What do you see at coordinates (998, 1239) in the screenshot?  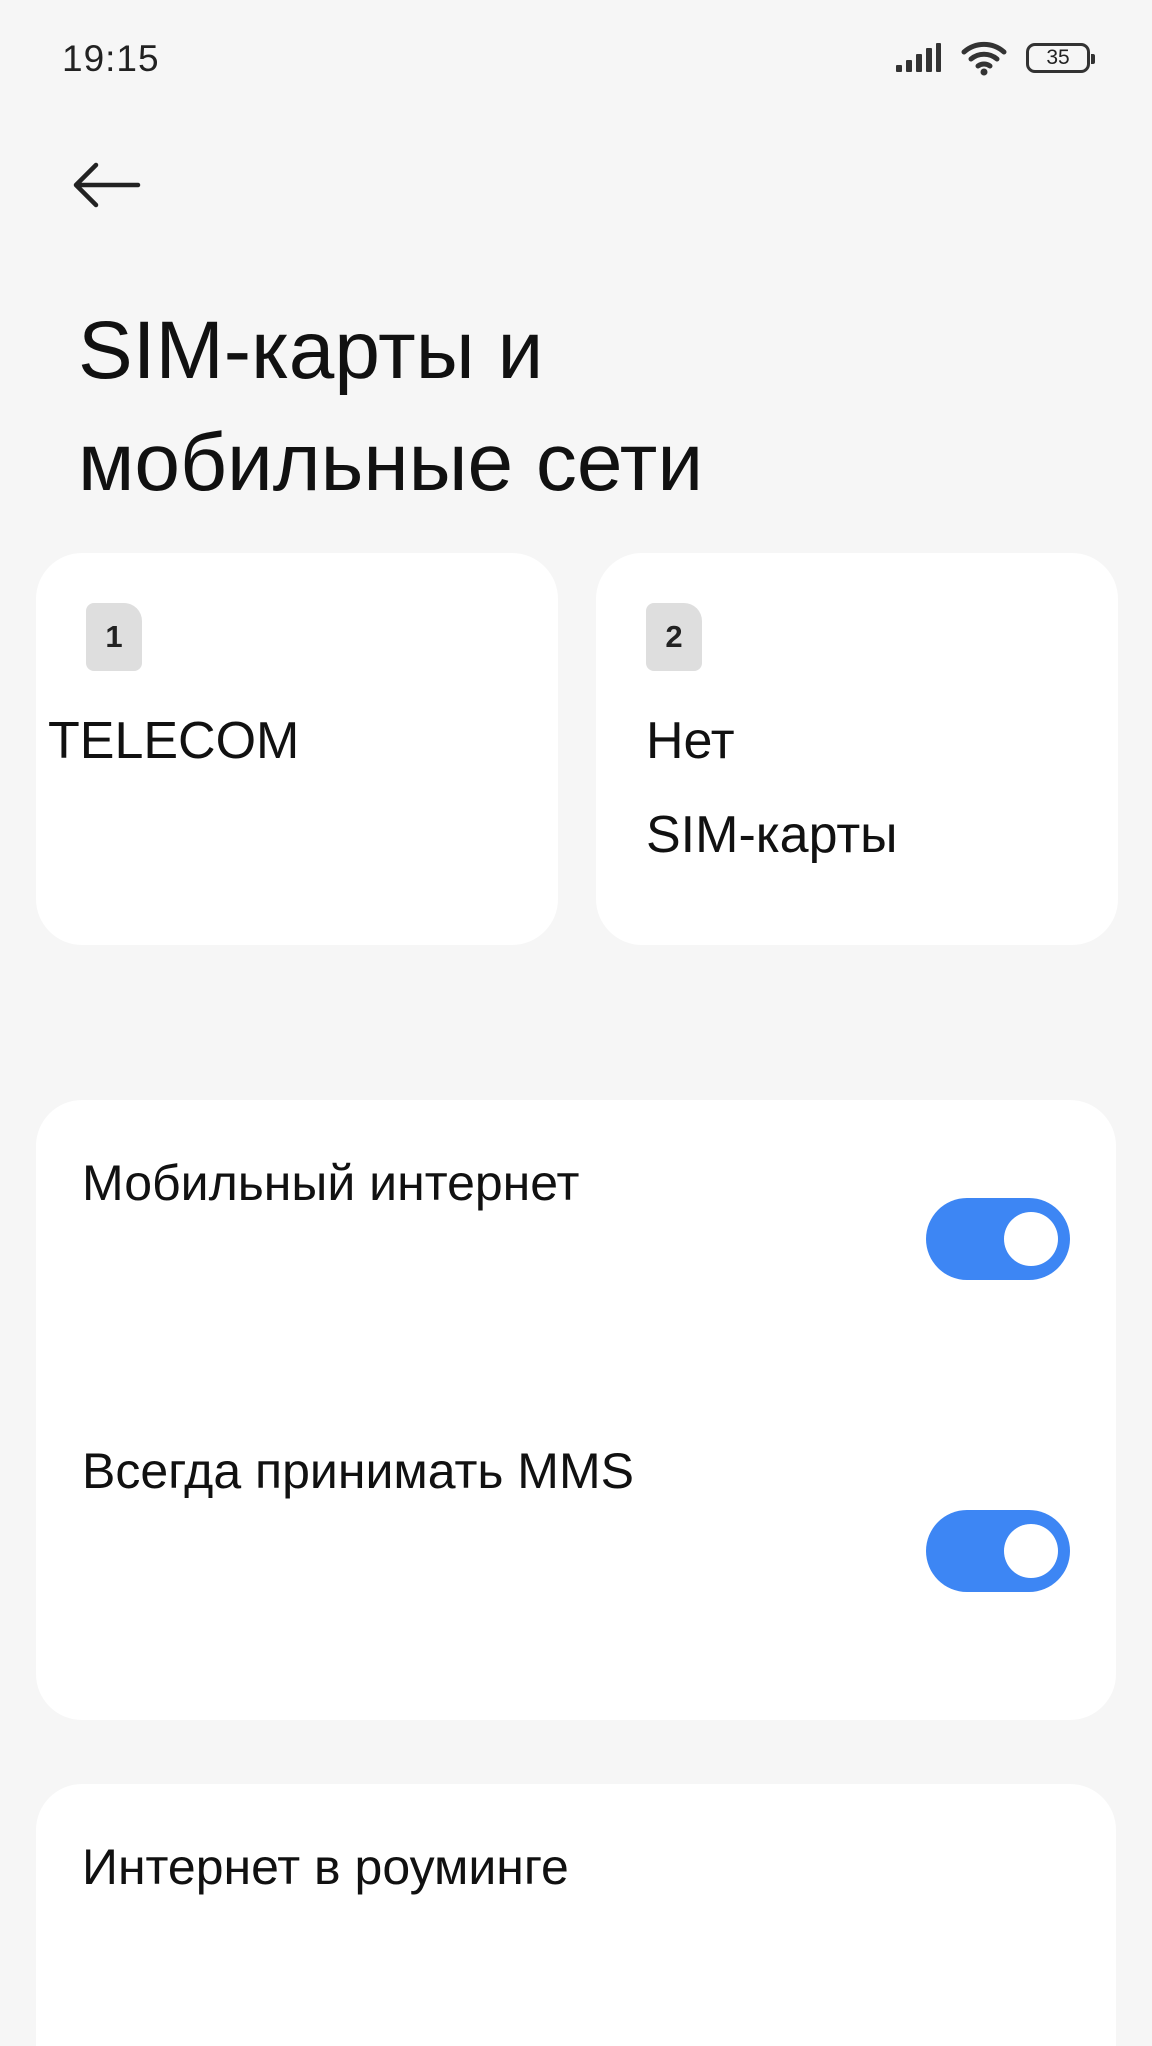 I see `mobile-internet-toggle` at bounding box center [998, 1239].